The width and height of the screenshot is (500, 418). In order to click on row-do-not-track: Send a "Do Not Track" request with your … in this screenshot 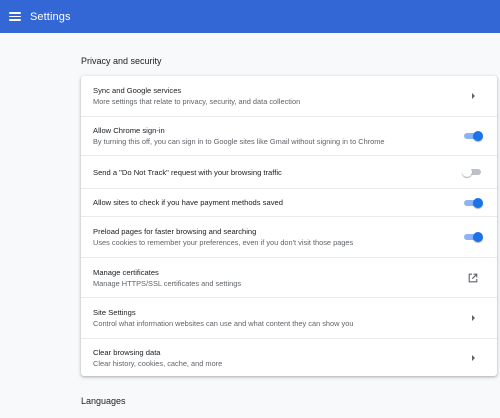, I will do `click(289, 172)`.